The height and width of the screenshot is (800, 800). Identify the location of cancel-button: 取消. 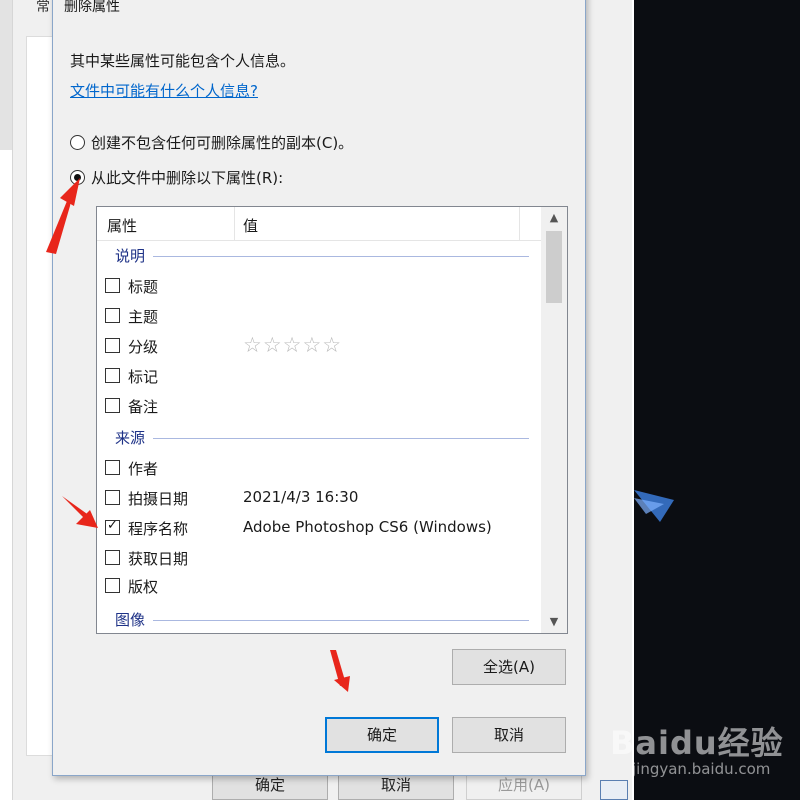
(509, 735).